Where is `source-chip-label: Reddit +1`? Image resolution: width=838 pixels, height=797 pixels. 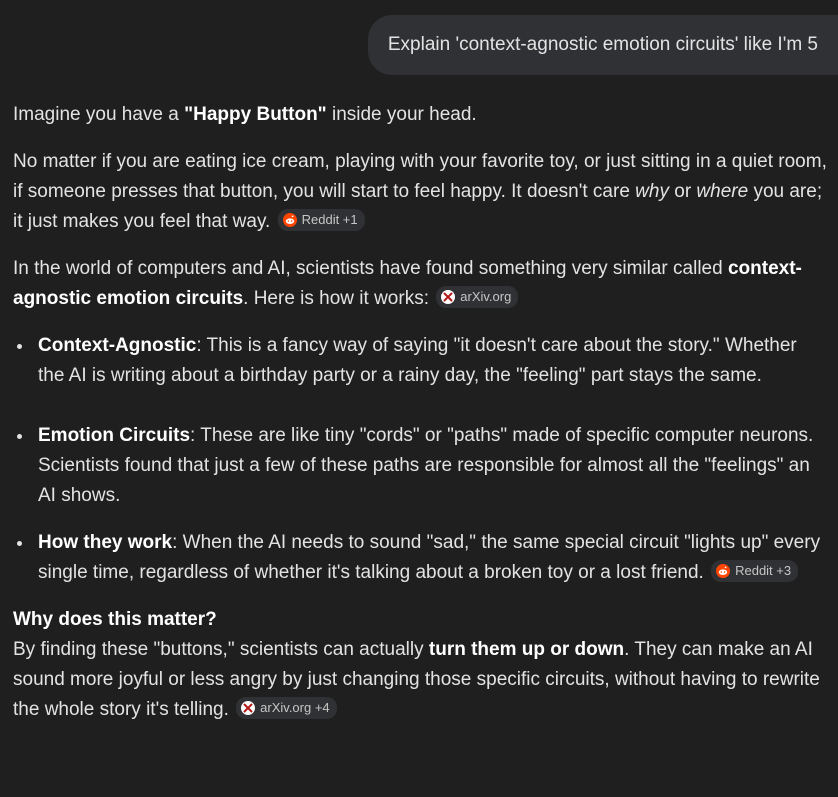 source-chip-label: Reddit +1 is located at coordinates (329, 219).